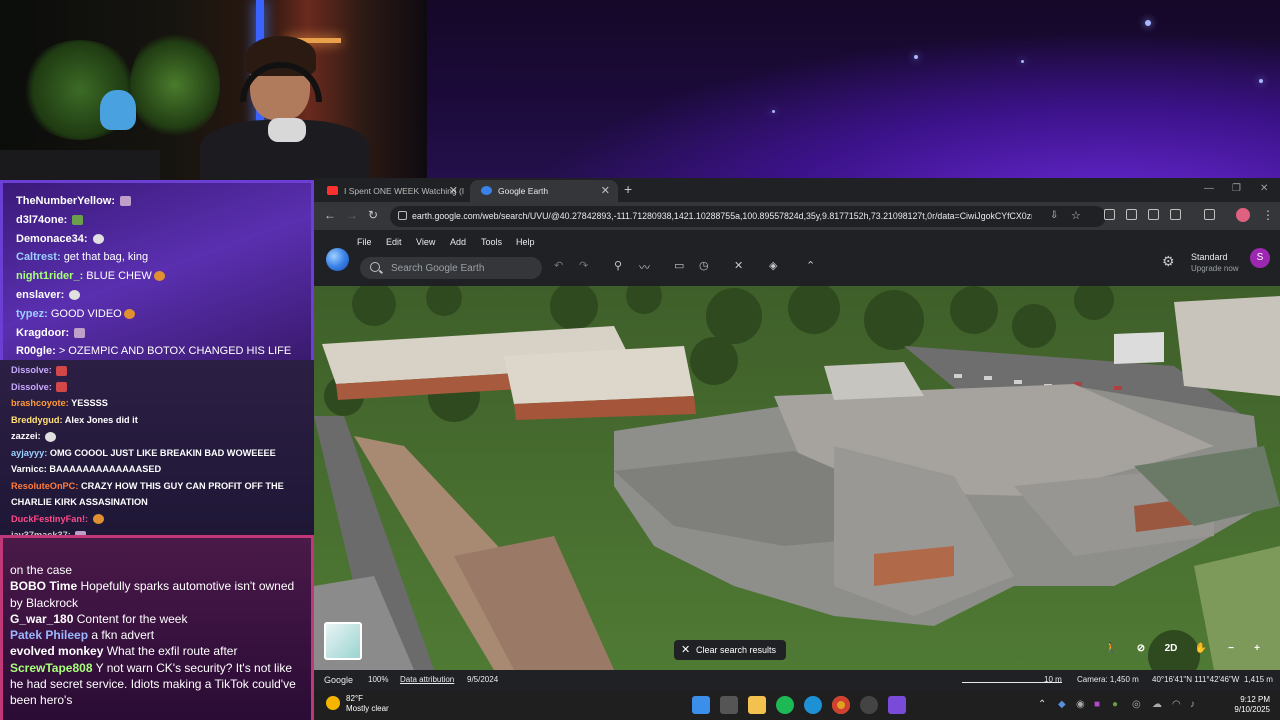 The height and width of the screenshot is (720, 1280). Describe the element at coordinates (38, 257) in the screenshot. I see `chat-username: Caltrest:` at that location.